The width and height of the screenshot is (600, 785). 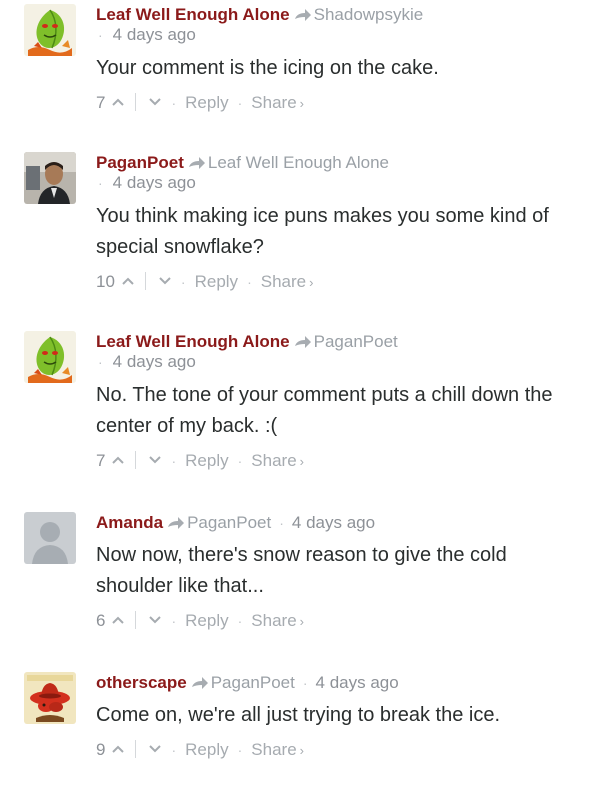 I want to click on person-photo-avatar-icon, so click(x=50, y=178).